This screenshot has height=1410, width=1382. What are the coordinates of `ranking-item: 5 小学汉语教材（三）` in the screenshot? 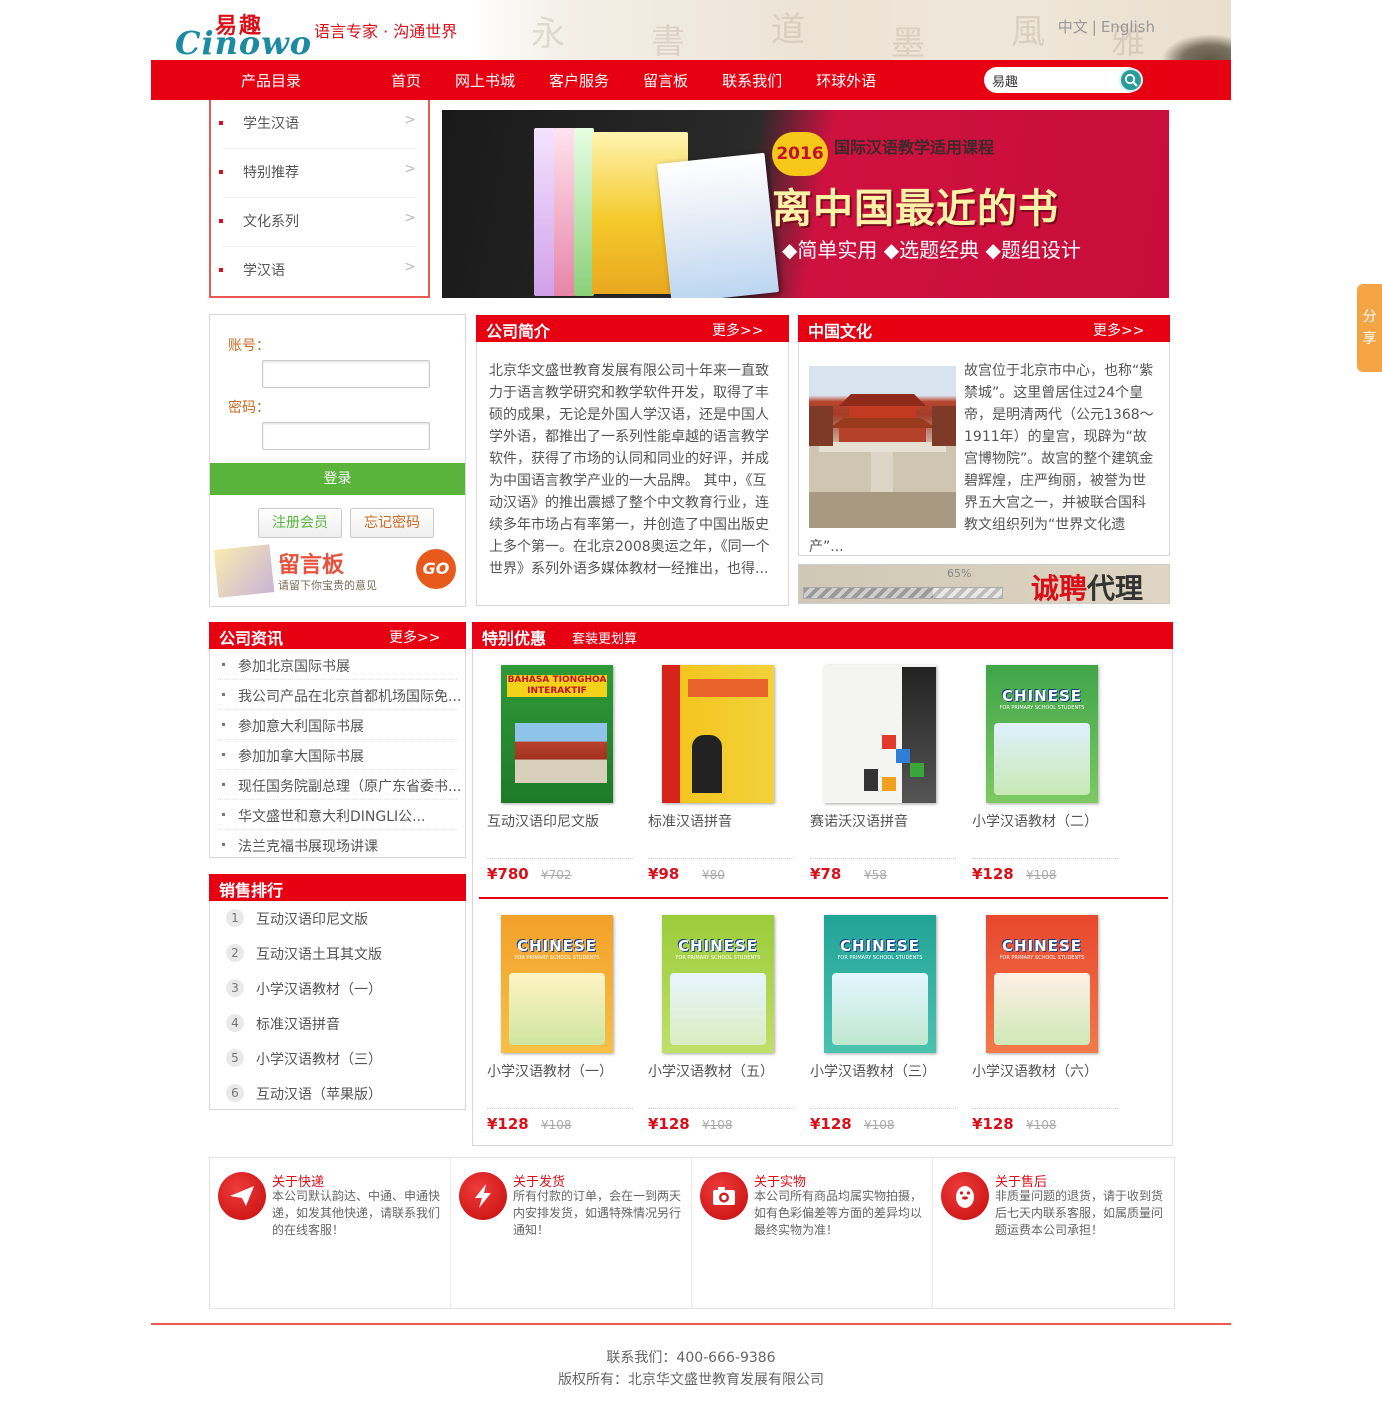 It's located at (345, 1058).